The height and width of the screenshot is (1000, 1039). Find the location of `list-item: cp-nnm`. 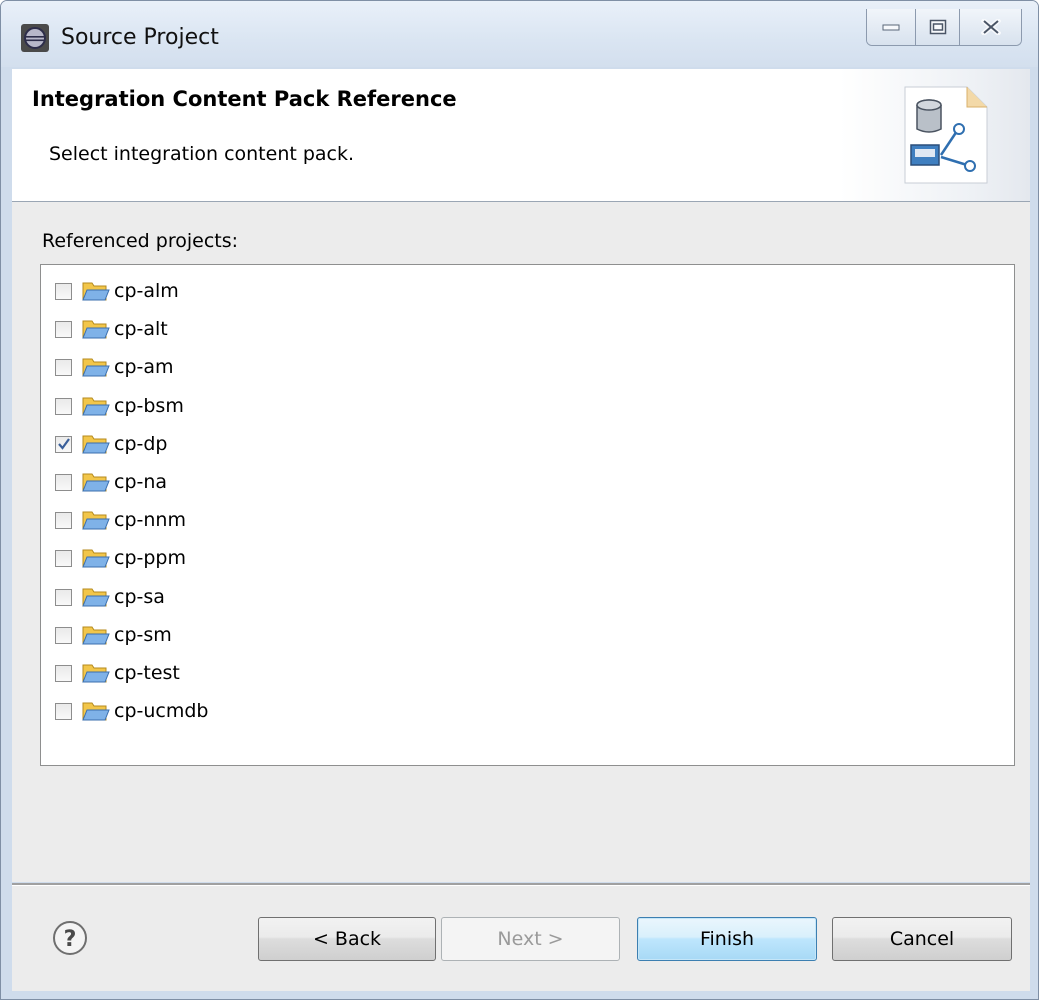

list-item: cp-nnm is located at coordinates (120, 520).